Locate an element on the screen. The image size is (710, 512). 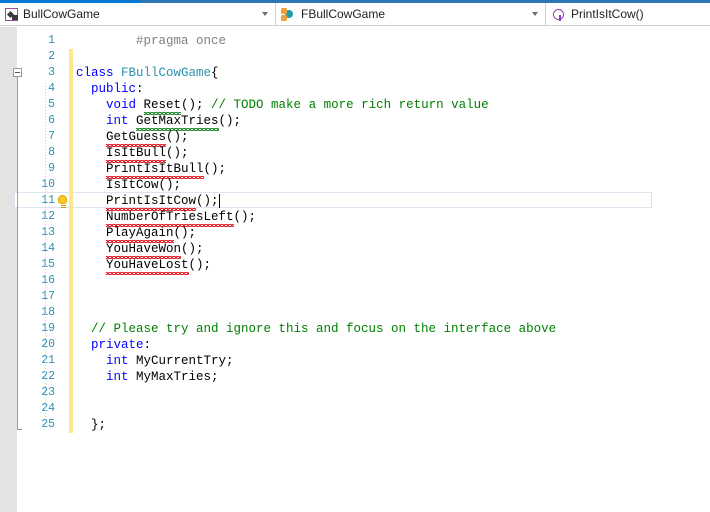
line-number: 18 is located at coordinates (48, 312).